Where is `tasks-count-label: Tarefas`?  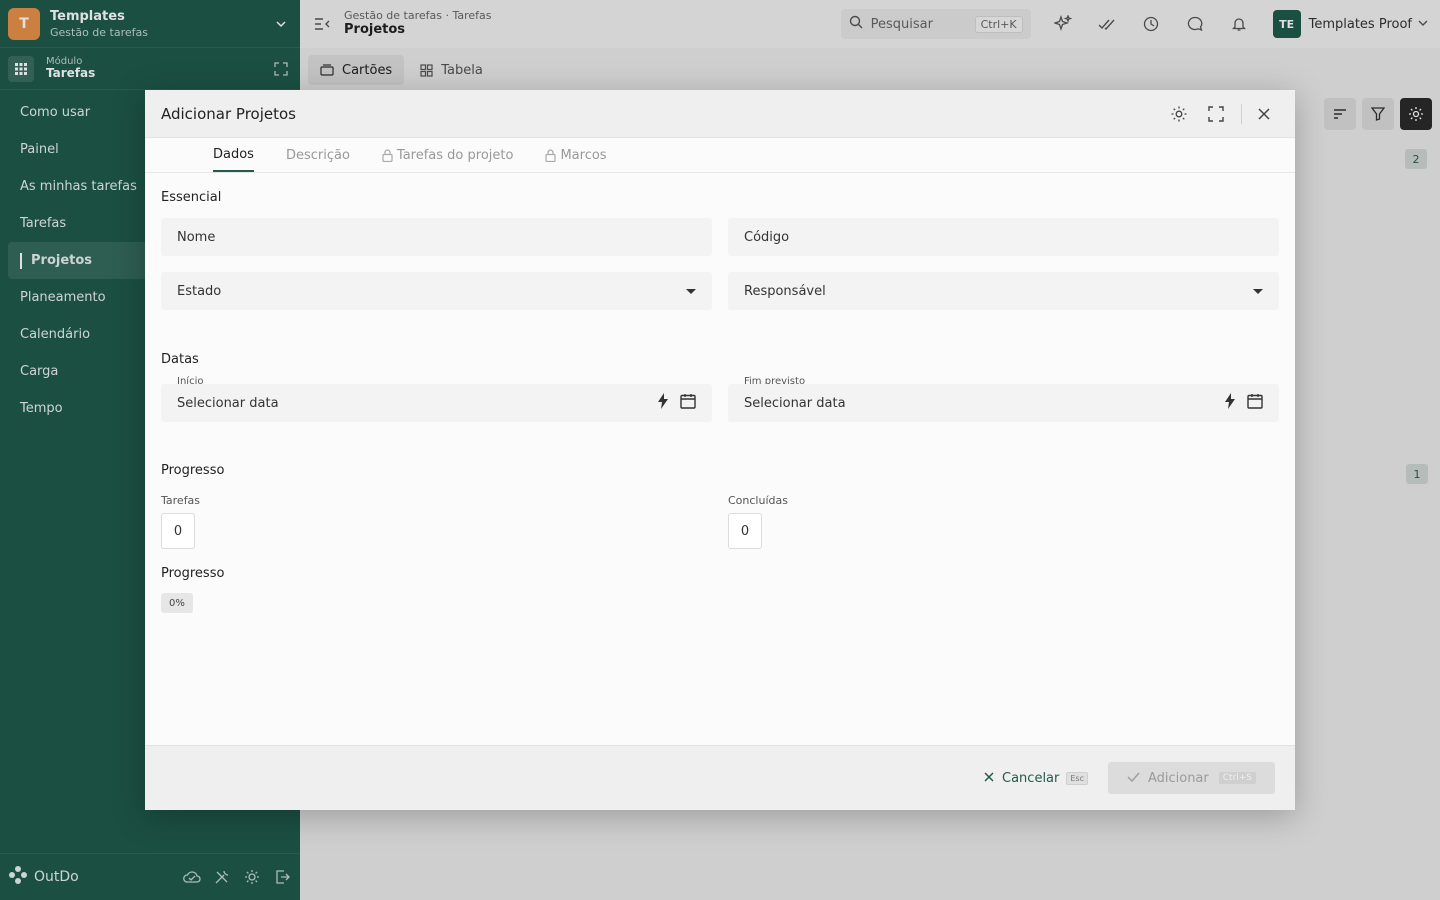 tasks-count-label: Tarefas is located at coordinates (181, 500).